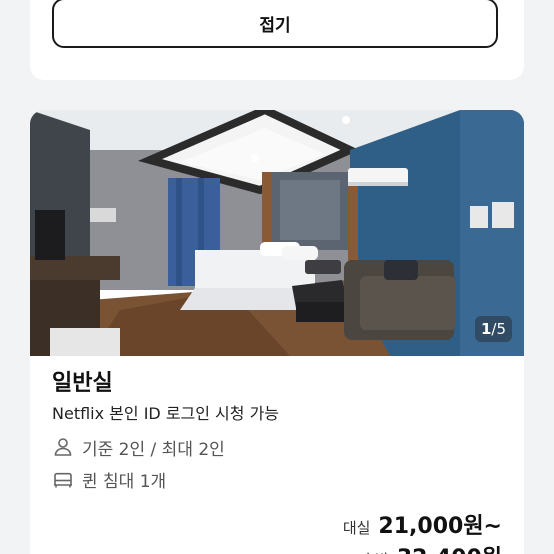  What do you see at coordinates (375, 551) in the screenshot?
I see `price-label-overnight: 숙박` at bounding box center [375, 551].